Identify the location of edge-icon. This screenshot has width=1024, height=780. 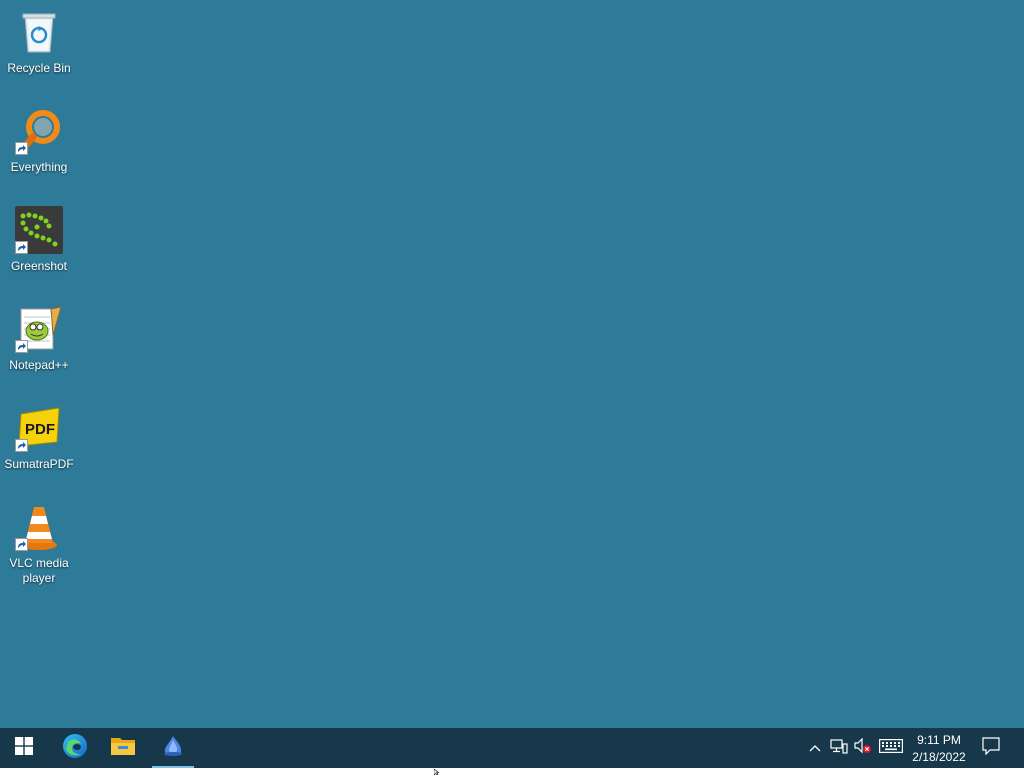
(75, 748).